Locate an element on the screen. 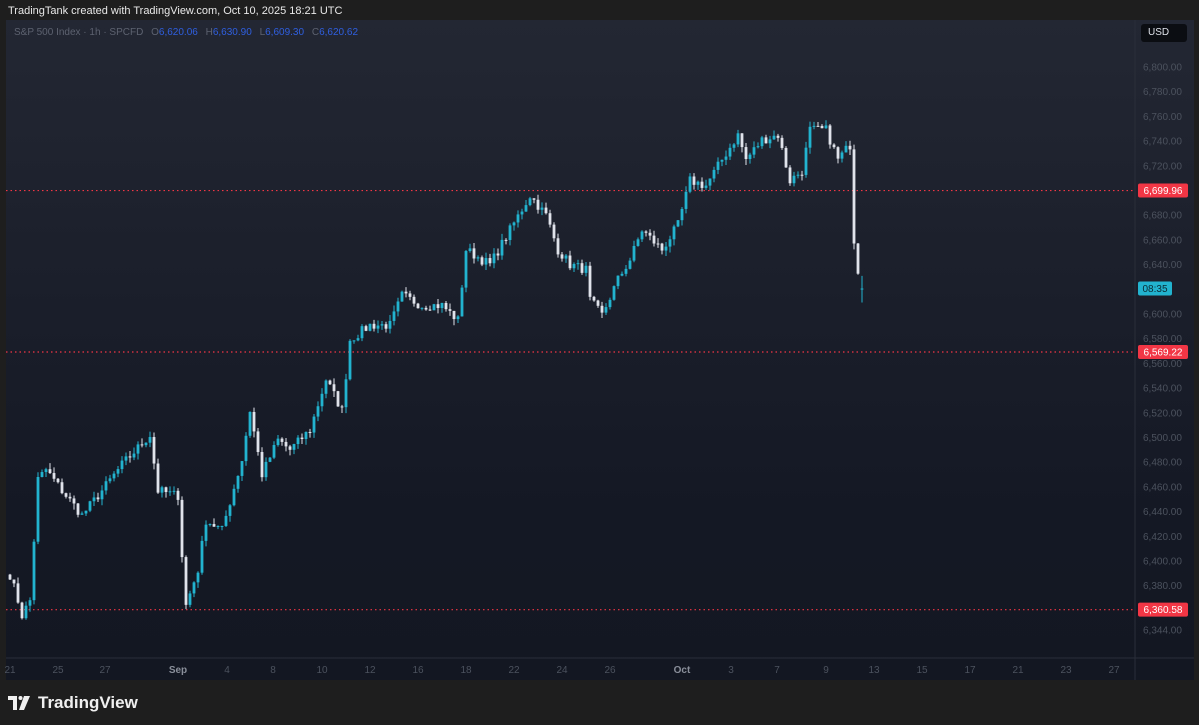  price-tick-label: 6,520.00 is located at coordinates (1162, 413).